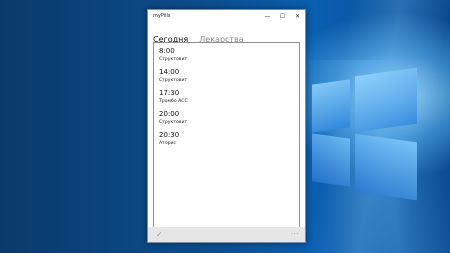 Image resolution: width=450 pixels, height=253 pixels. I want to click on minimize-icon: —, so click(267, 16).